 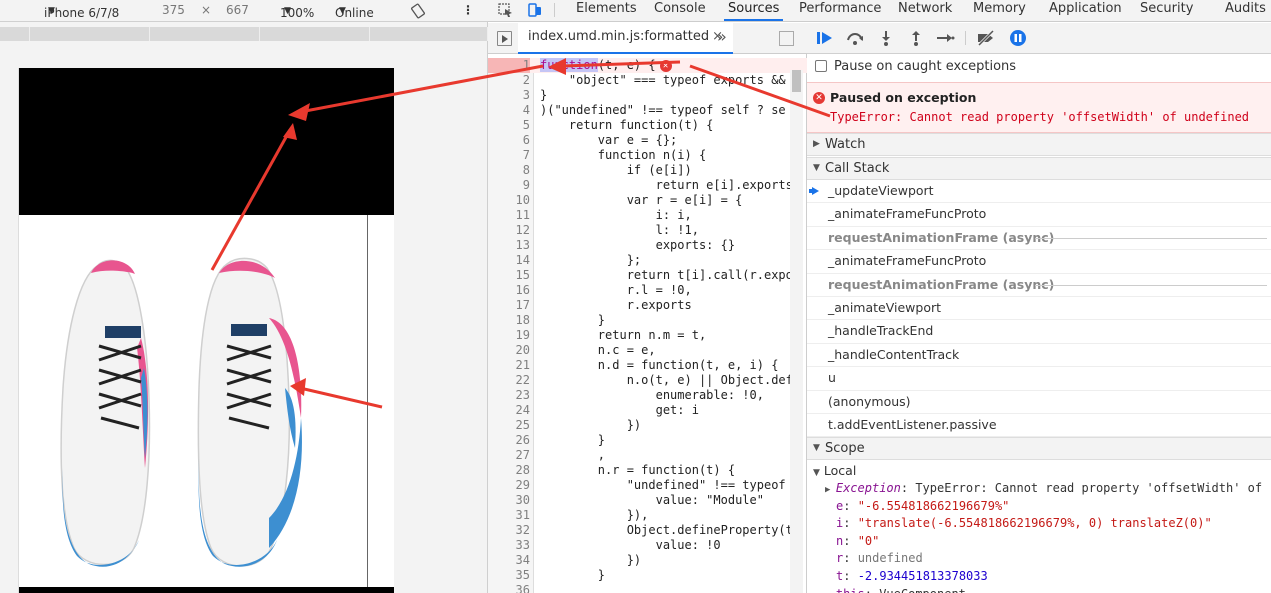 I want to click on scrollbar-thumb, so click(x=796, y=81).